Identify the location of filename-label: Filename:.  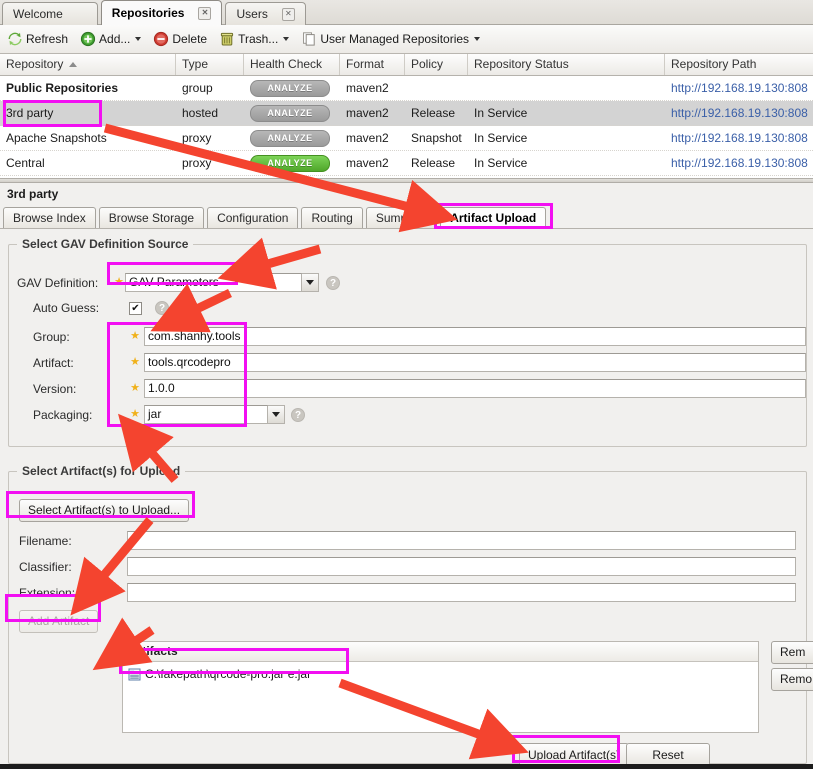
(45, 540).